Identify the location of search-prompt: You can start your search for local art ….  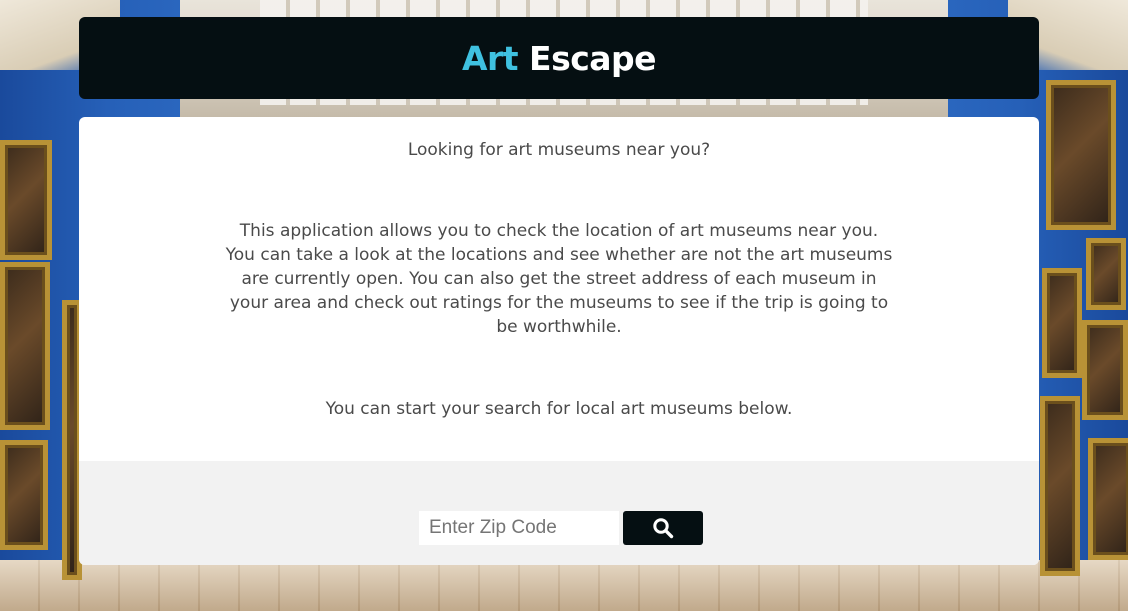
(559, 409).